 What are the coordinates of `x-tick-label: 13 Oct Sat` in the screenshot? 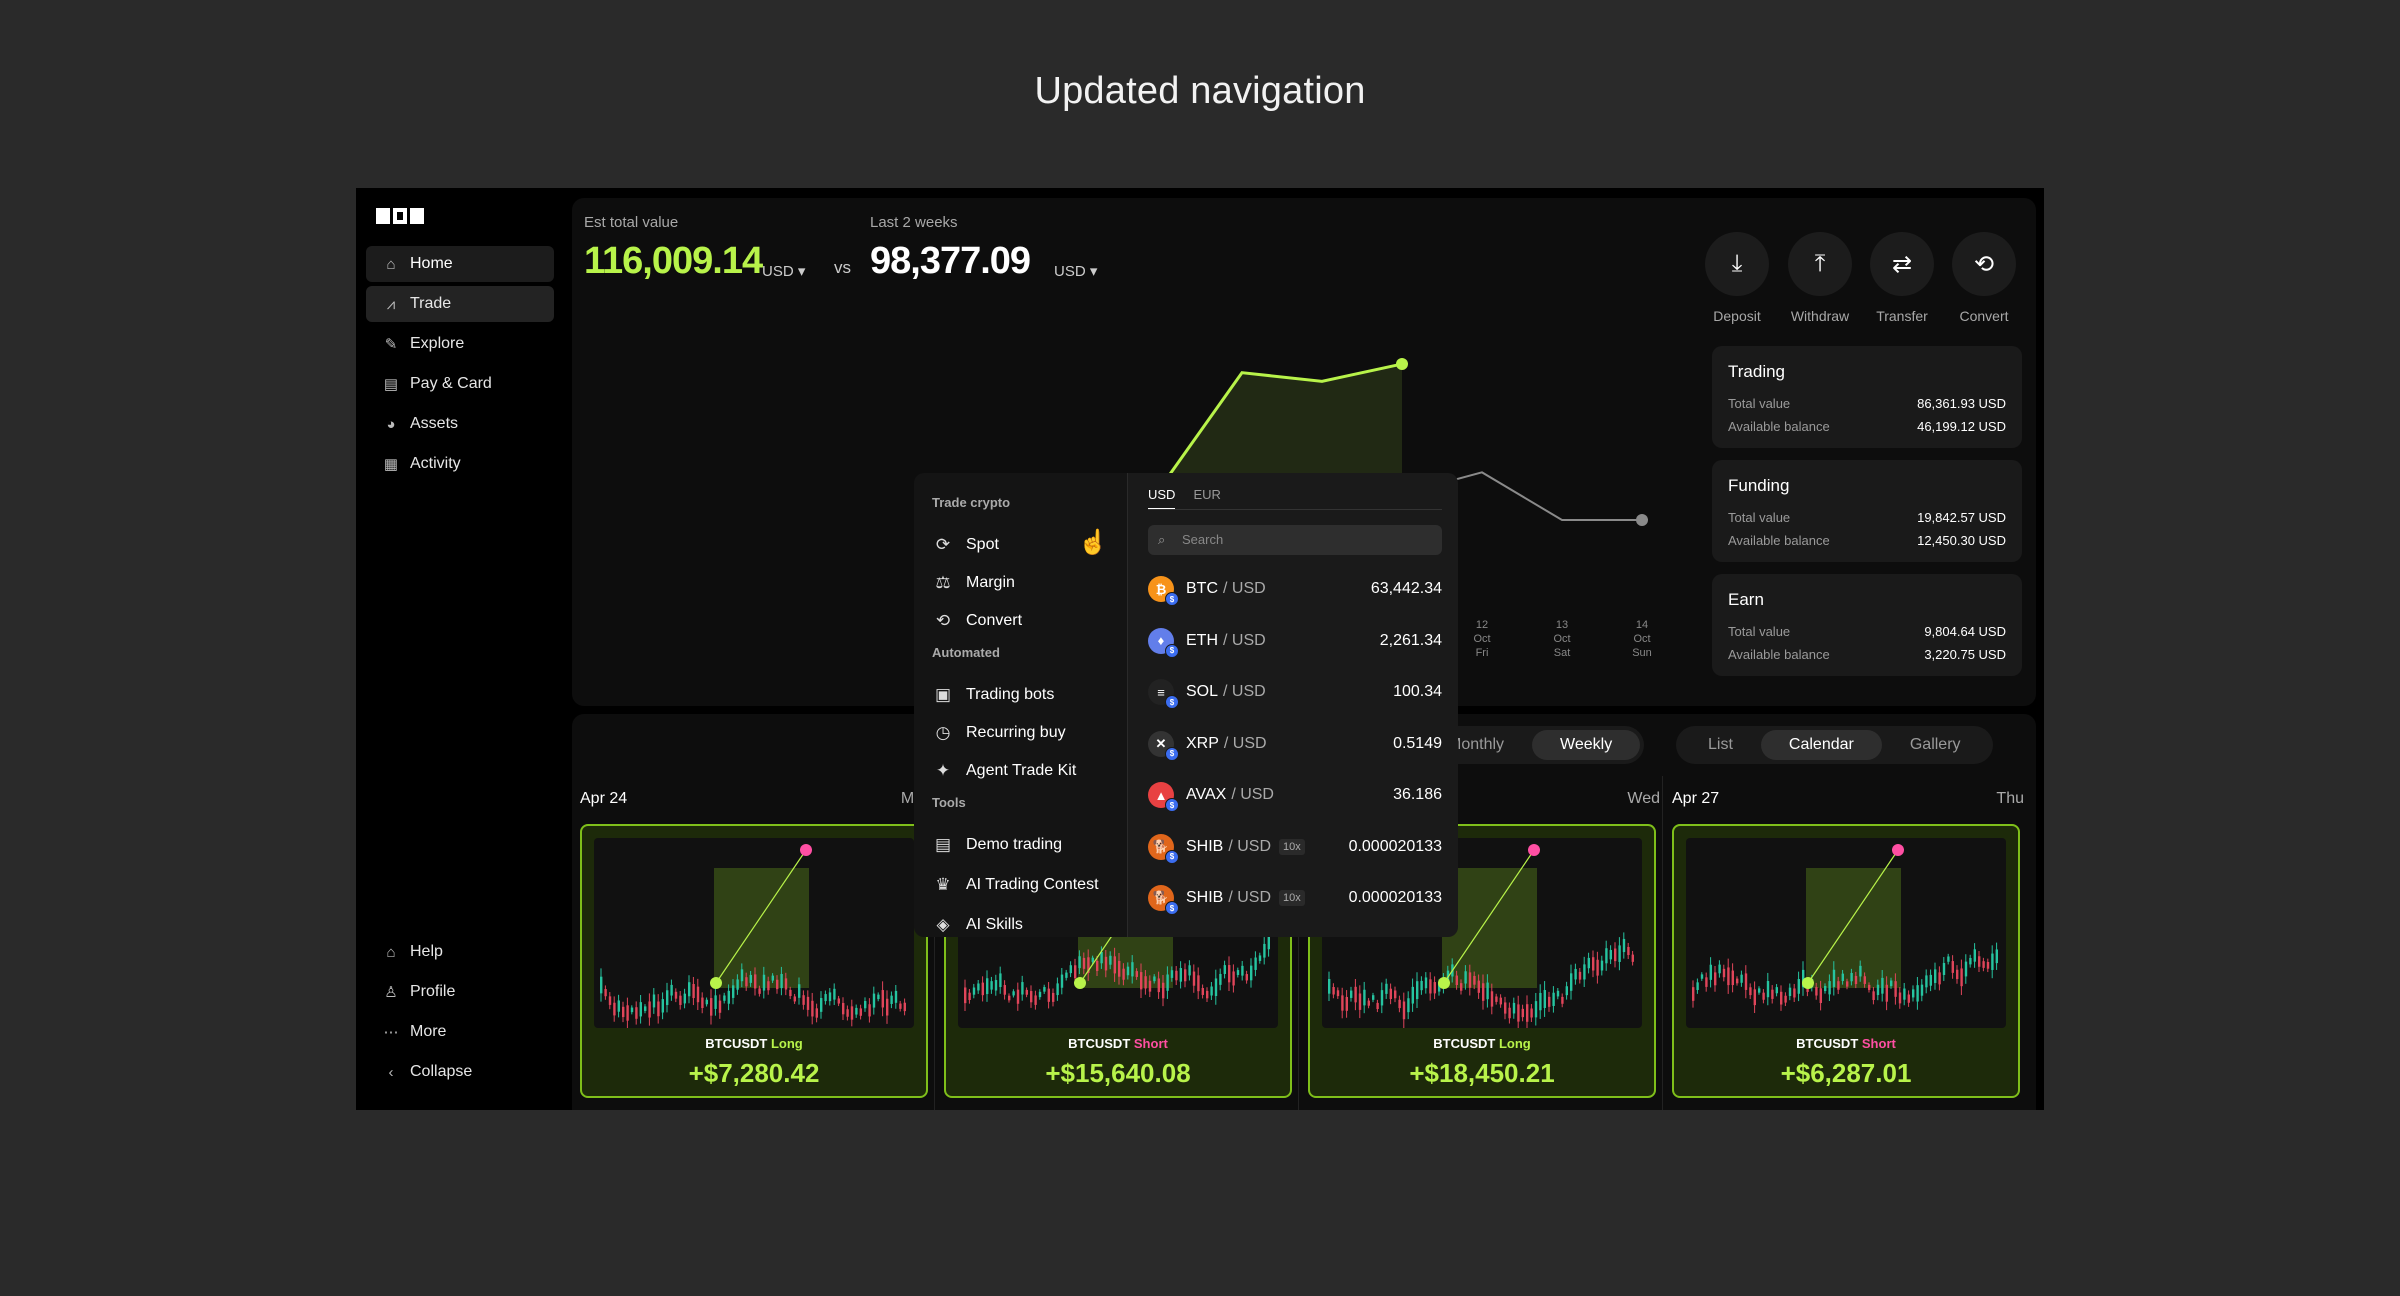 It's located at (1562, 639).